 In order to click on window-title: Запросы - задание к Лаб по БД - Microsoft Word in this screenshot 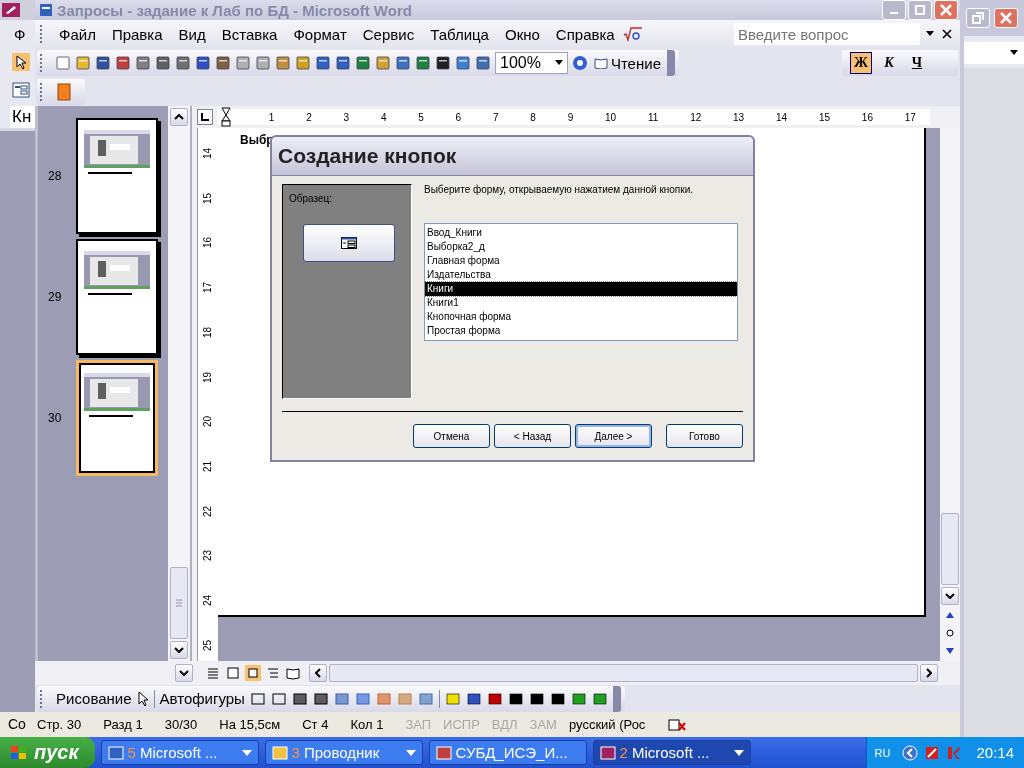, I will do `click(234, 10)`.